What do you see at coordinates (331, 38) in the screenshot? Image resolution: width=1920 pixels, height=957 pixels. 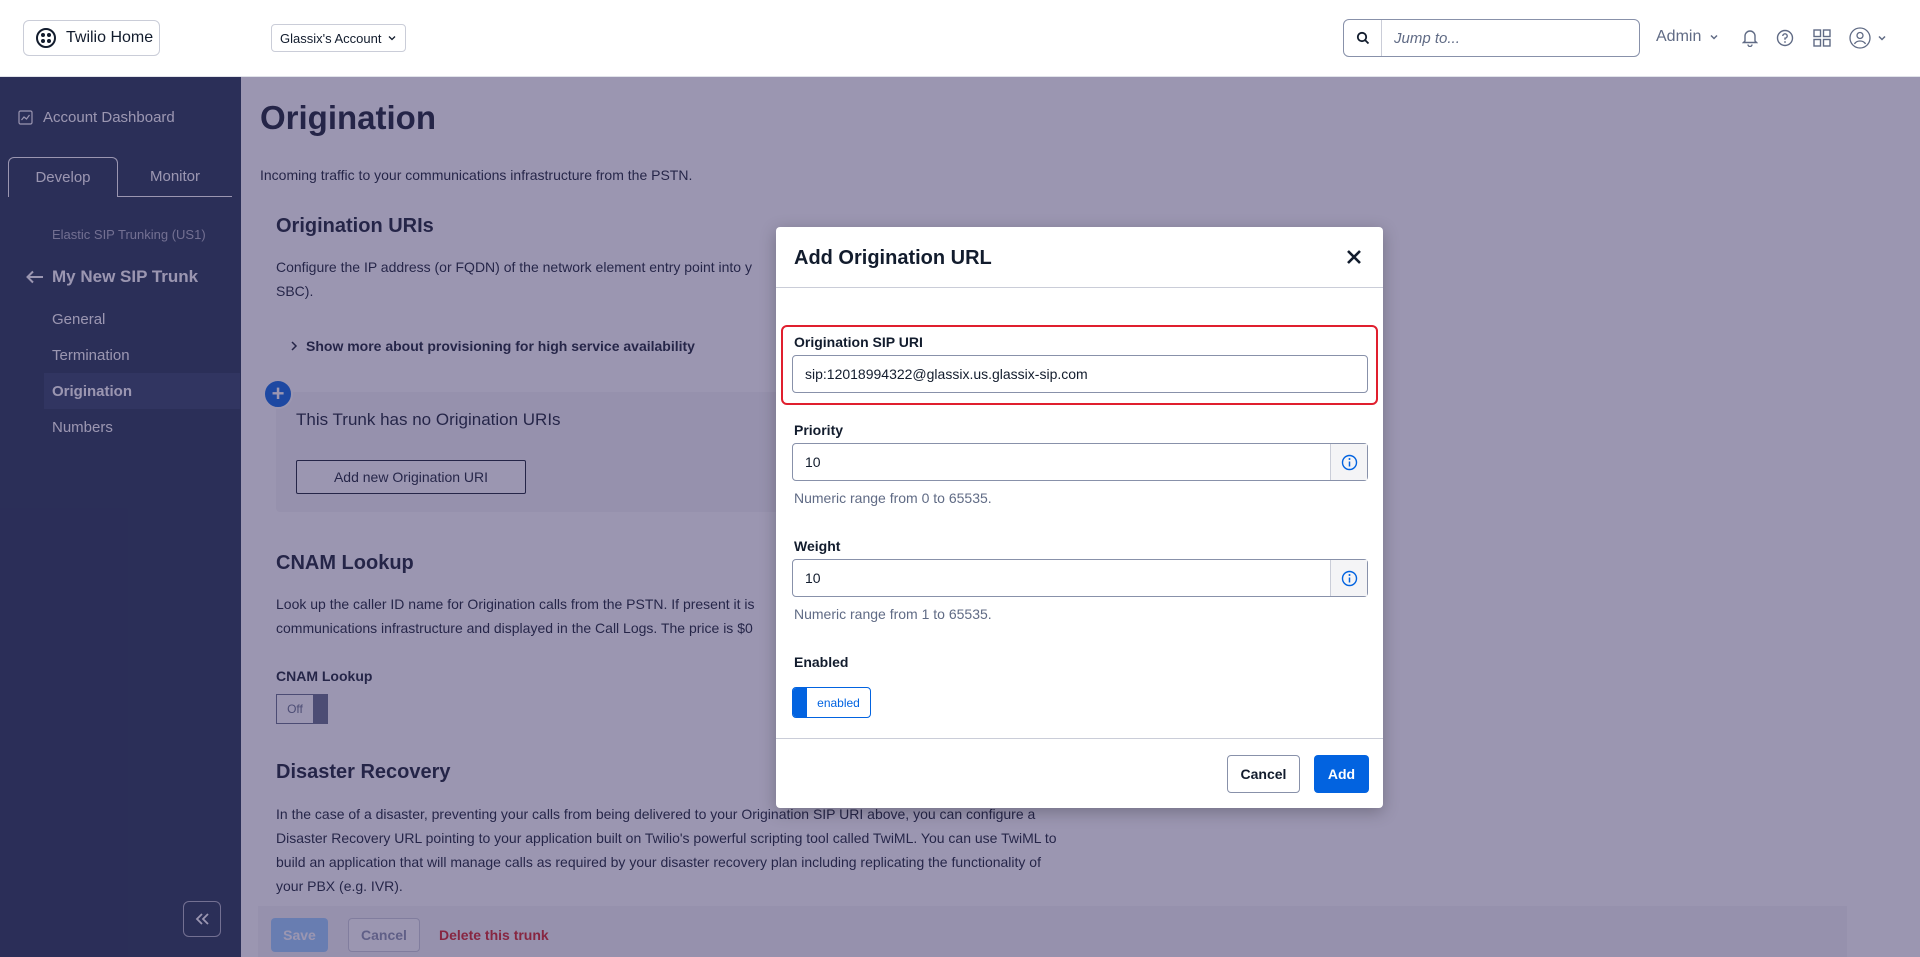 I see `account-label: Glassix's Account` at bounding box center [331, 38].